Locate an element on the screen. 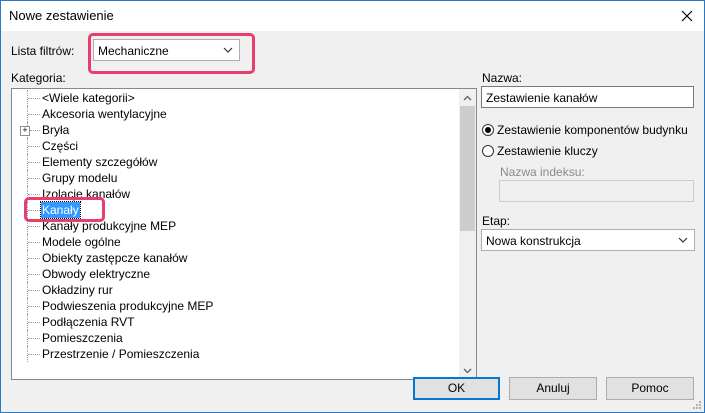  phase-select: Nowa konstrukcja is located at coordinates (588, 240).